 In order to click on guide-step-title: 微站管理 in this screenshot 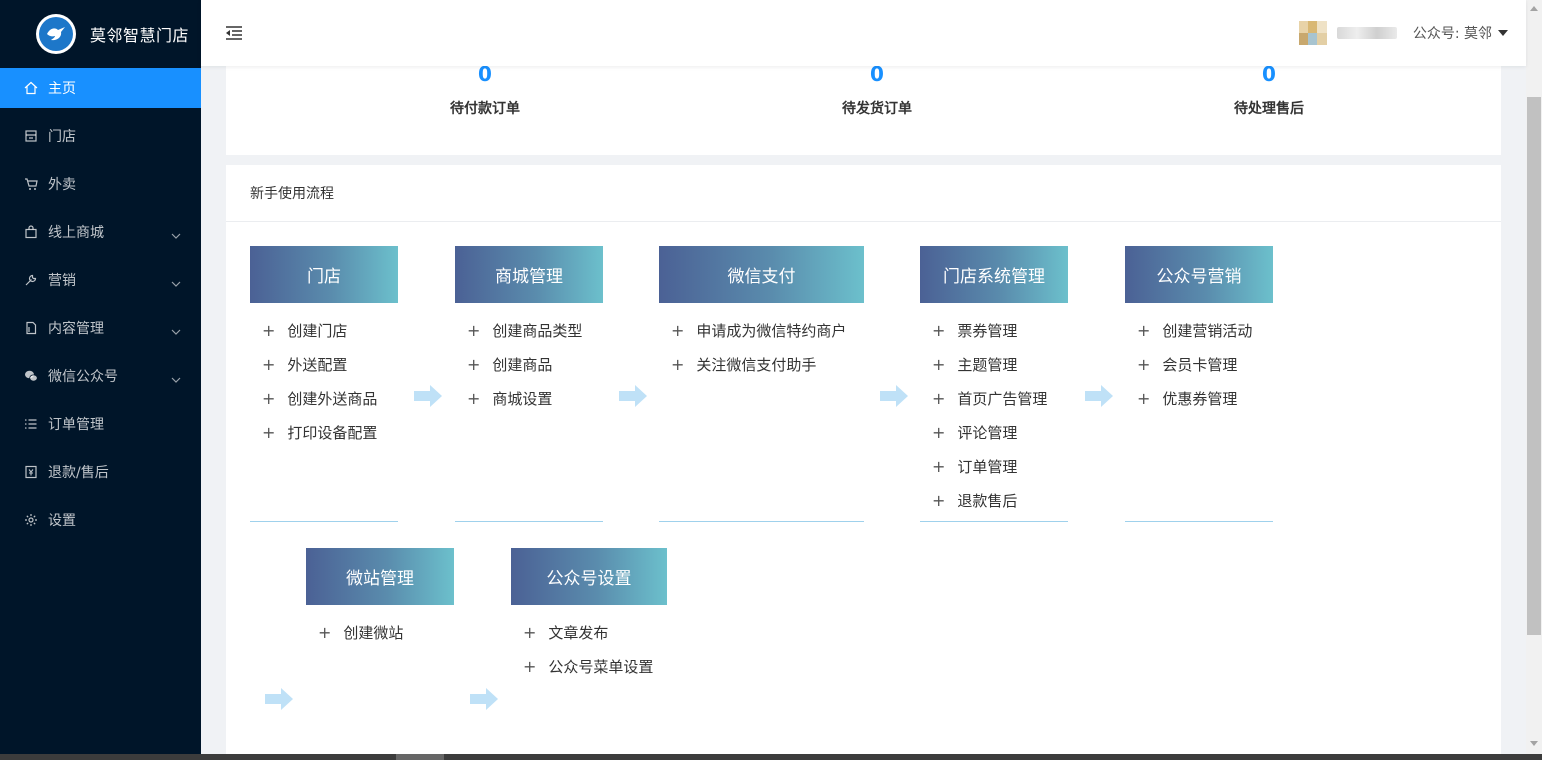, I will do `click(380, 576)`.